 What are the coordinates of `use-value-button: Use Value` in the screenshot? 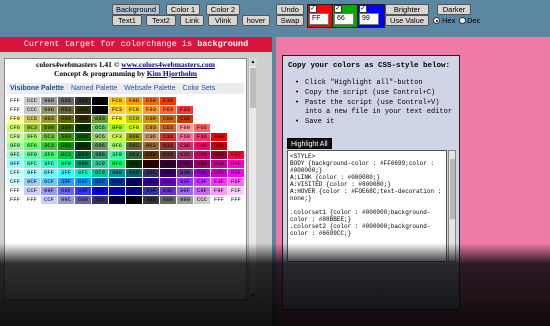 It's located at (407, 20).